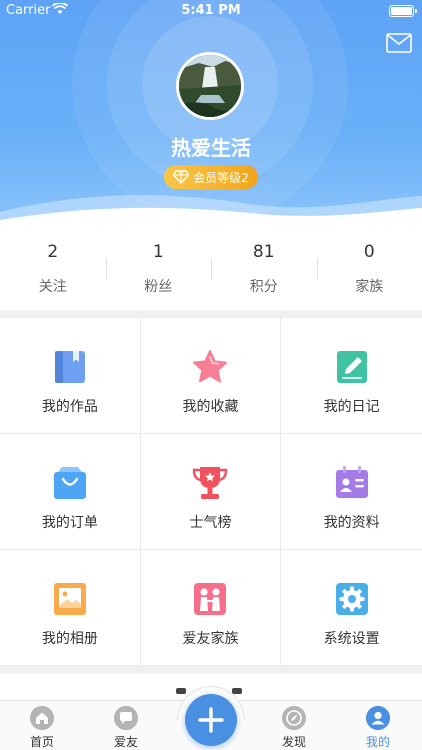 The width and height of the screenshot is (422, 750). I want to click on menu-item-works: 我的作品, so click(70, 376).